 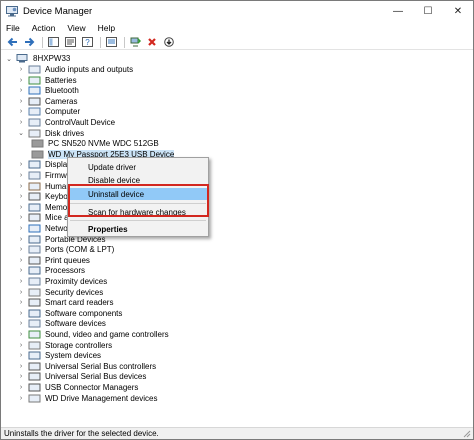 I want to click on tree-category-item: › Storage controllers, so click(x=64, y=345).